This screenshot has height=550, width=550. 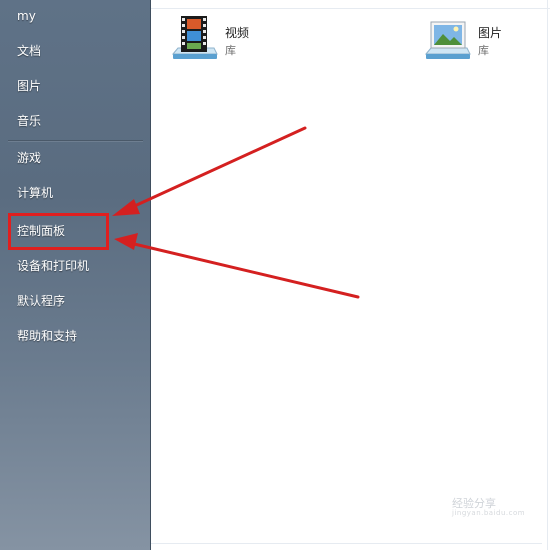 What do you see at coordinates (447, 40) in the screenshot?
I see `pictures-library-icon` at bounding box center [447, 40].